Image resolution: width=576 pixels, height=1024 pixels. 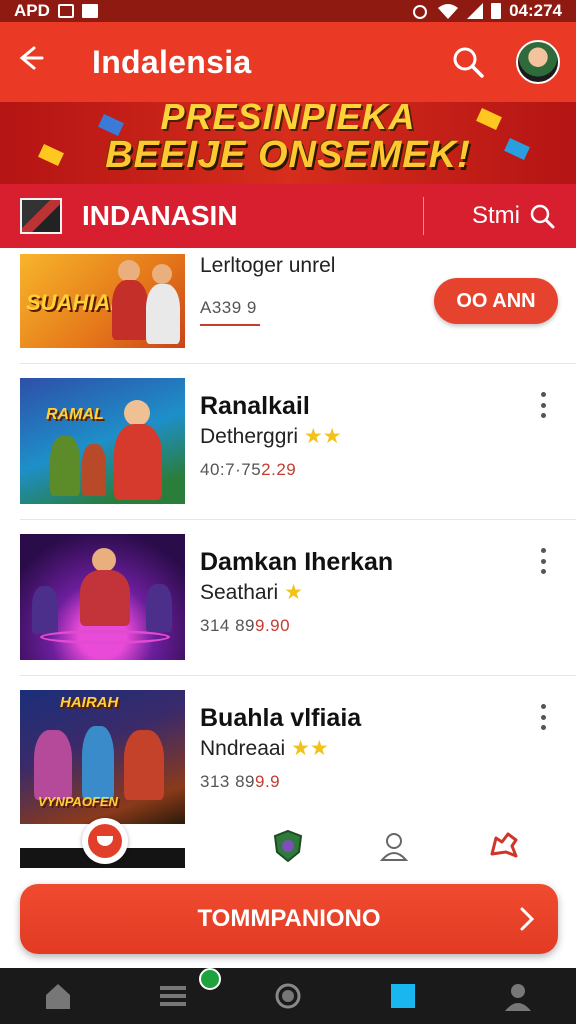 What do you see at coordinates (32, 10) in the screenshot?
I see `status-carrier-text: APD` at bounding box center [32, 10].